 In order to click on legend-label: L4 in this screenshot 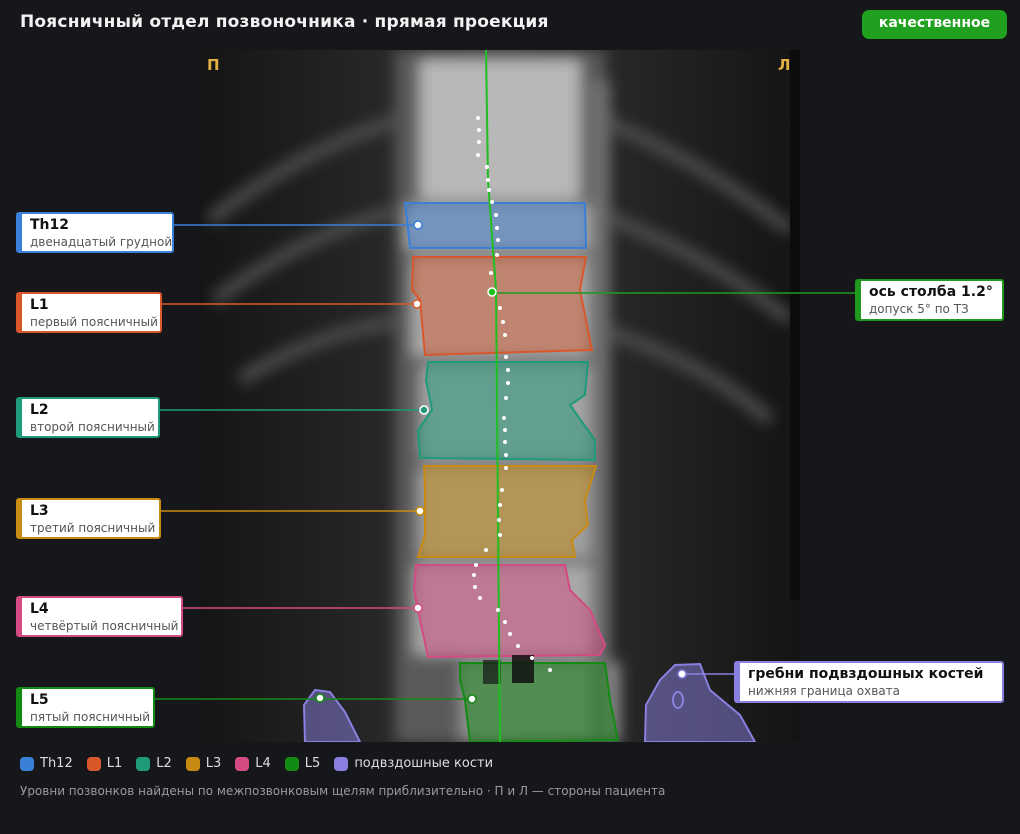, I will do `click(263, 763)`.